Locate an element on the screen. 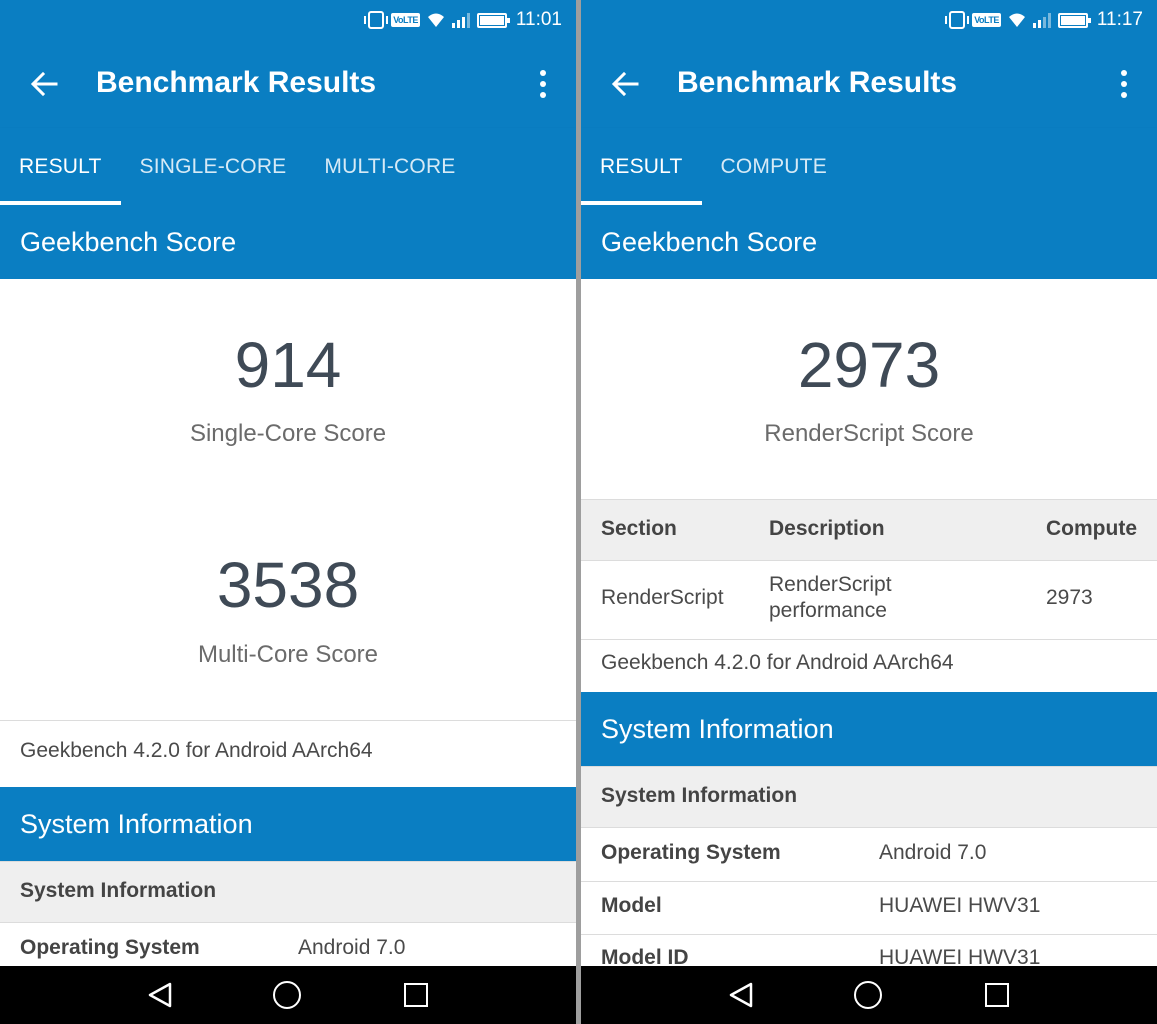 The width and height of the screenshot is (1157, 1024). tab-compute: COMPUTE is located at coordinates (774, 166).